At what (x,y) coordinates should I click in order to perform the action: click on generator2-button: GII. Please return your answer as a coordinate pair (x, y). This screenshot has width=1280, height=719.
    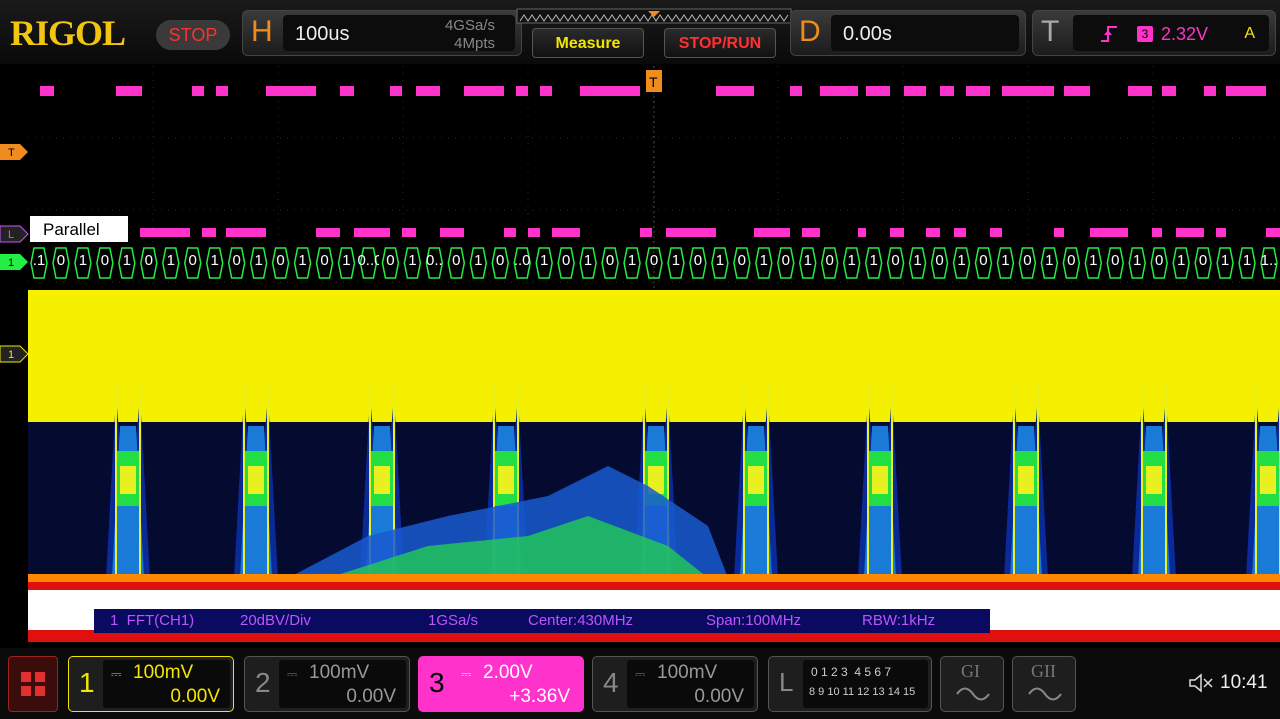
    Looking at the image, I should click on (1044, 684).